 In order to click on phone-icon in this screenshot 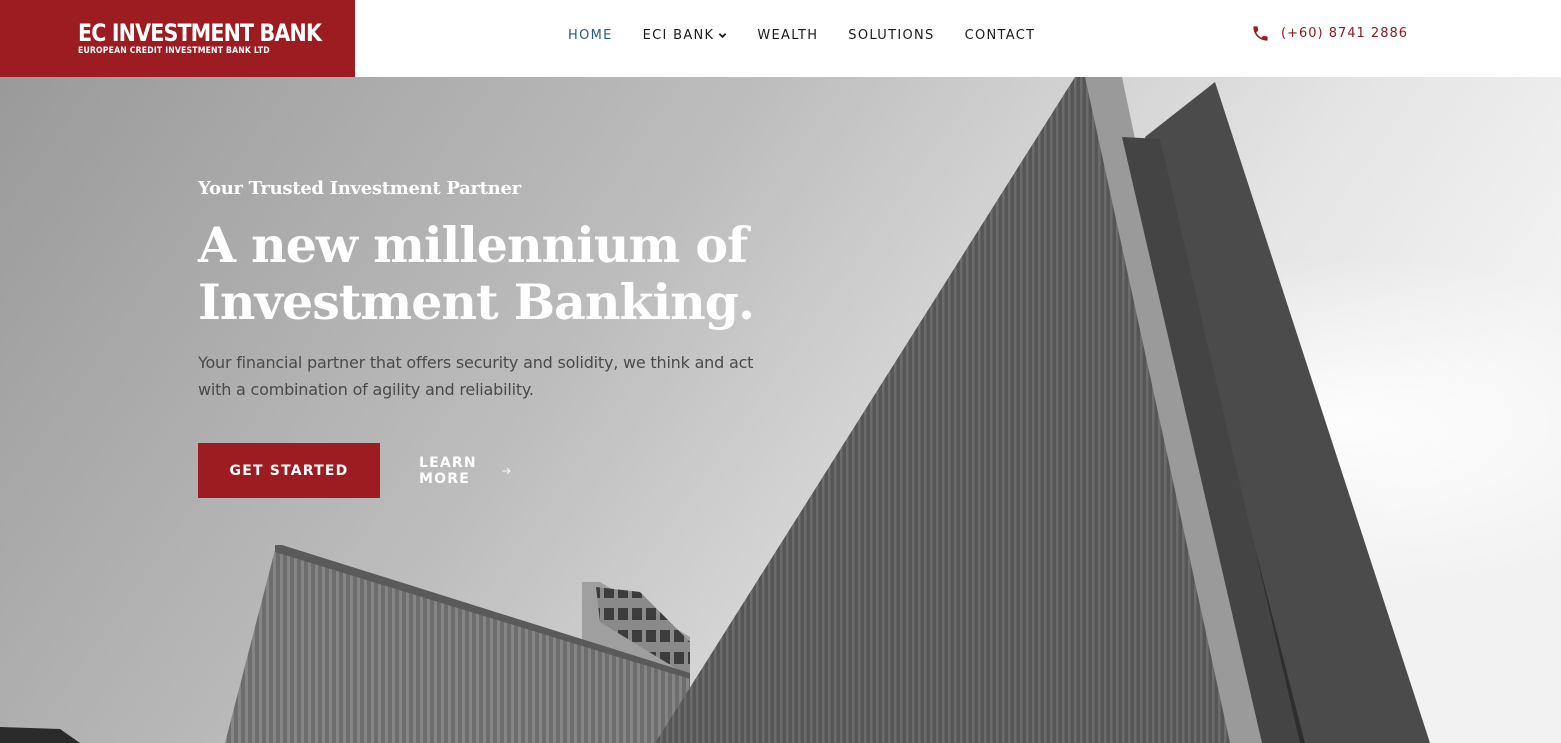, I will do `click(1260, 33)`.